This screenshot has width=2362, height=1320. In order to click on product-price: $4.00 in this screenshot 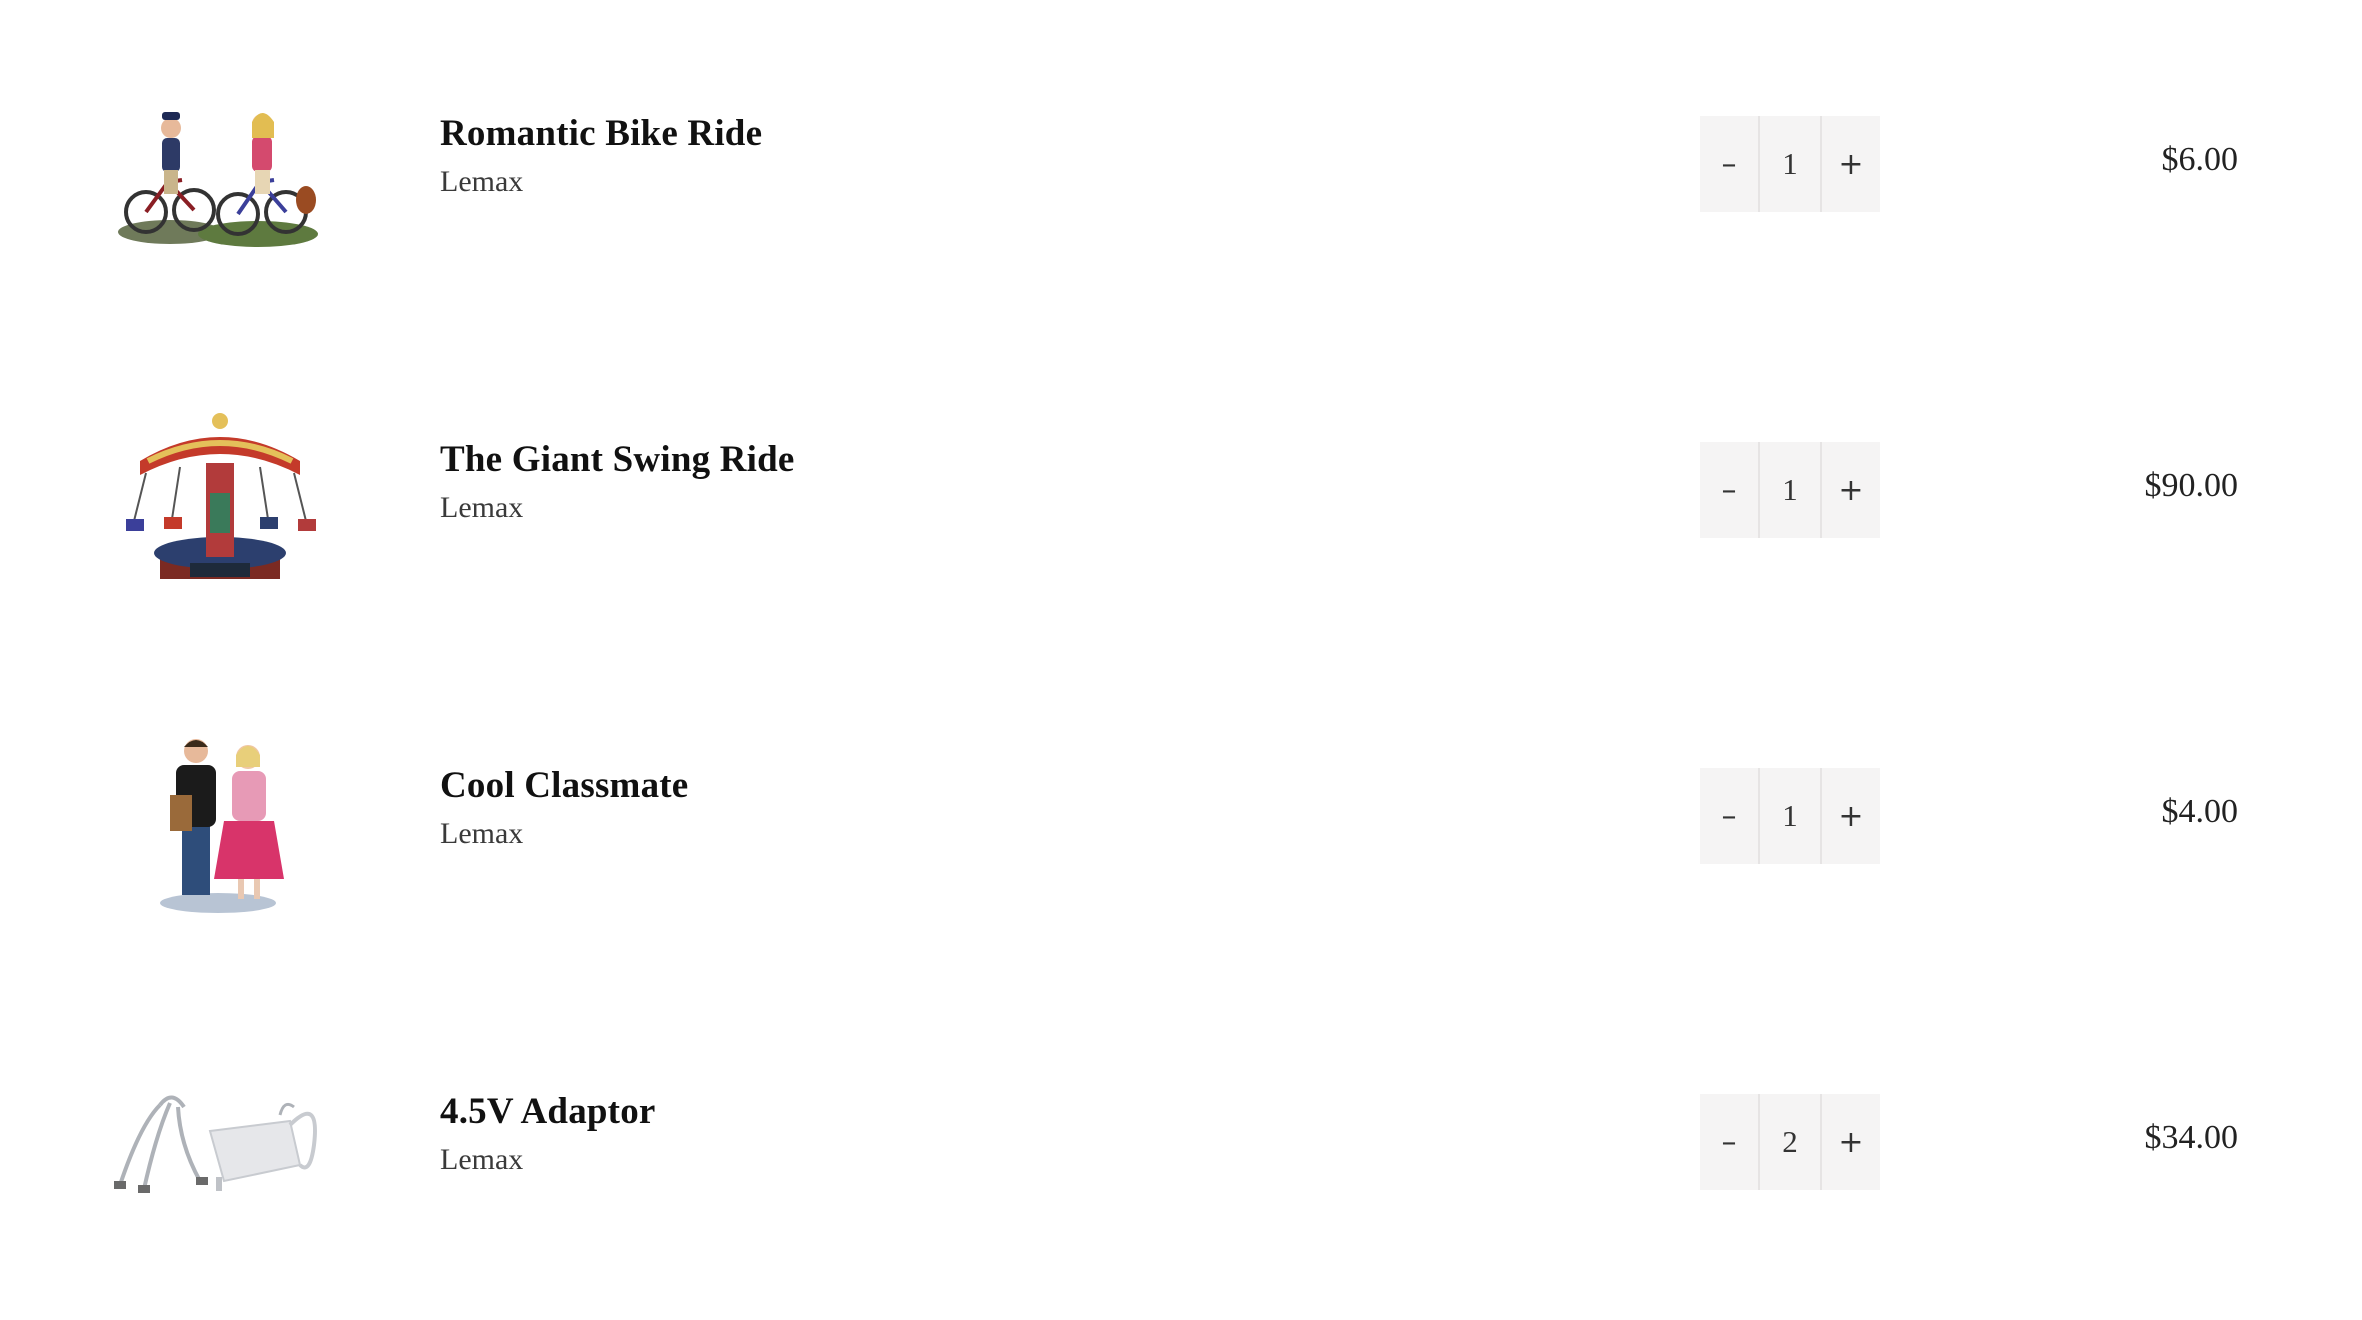, I will do `click(2200, 811)`.